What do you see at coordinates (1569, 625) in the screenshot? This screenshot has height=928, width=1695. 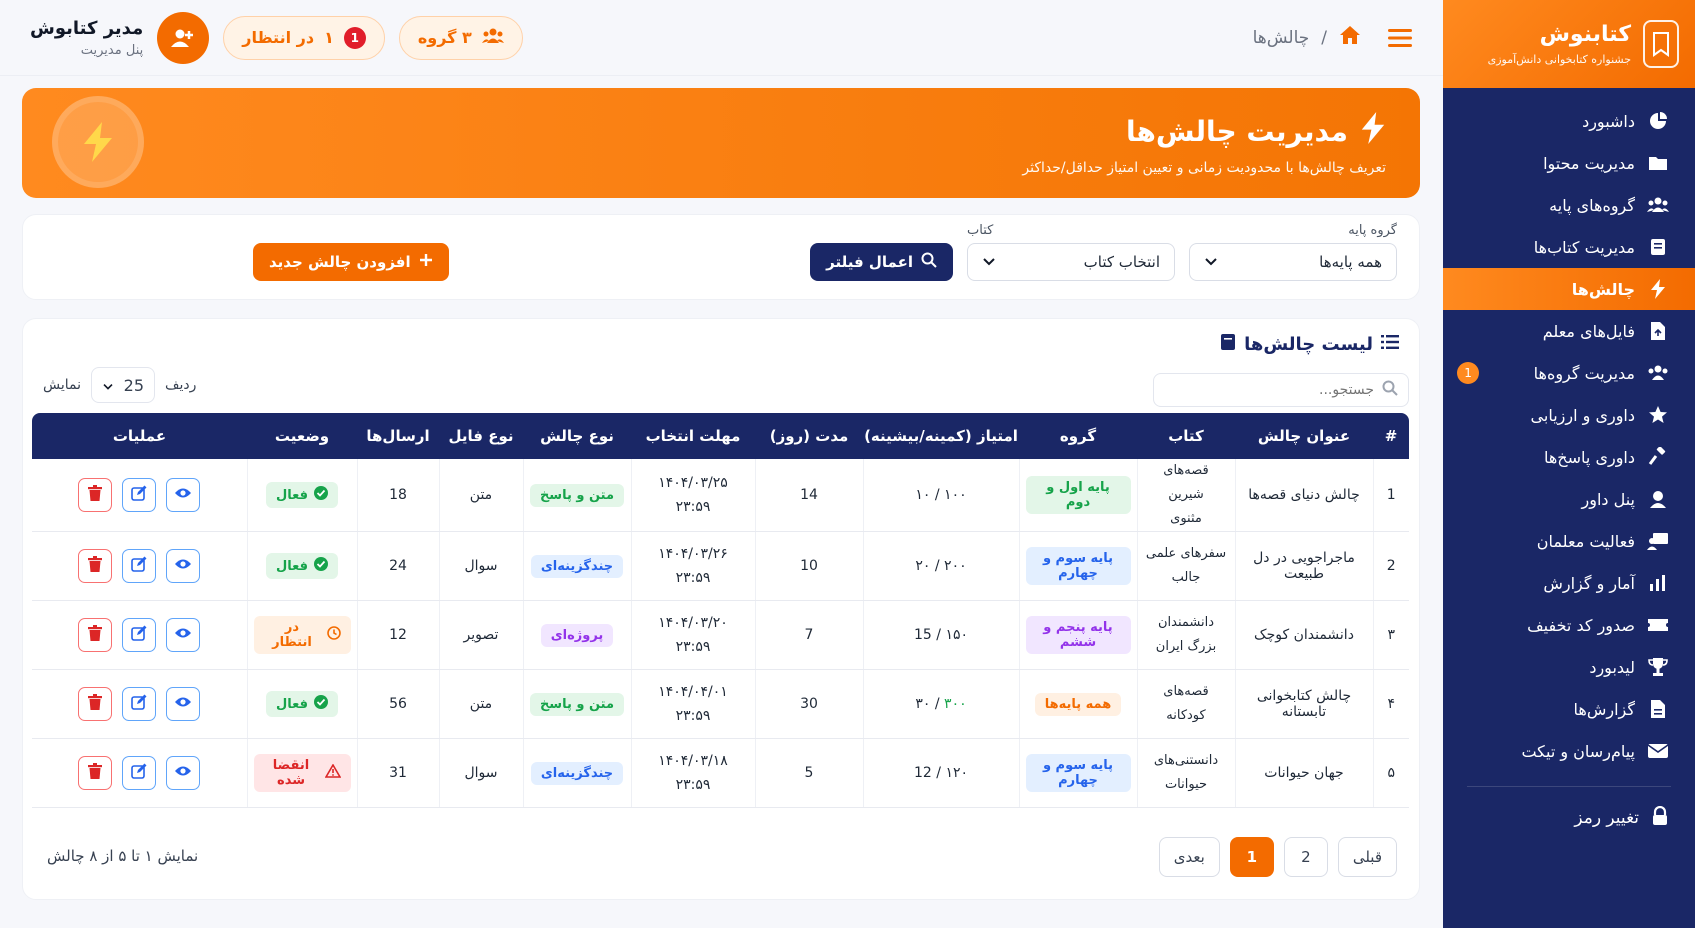 I see `sidebar-item-discount-codes: صدور کد تخفیف` at bounding box center [1569, 625].